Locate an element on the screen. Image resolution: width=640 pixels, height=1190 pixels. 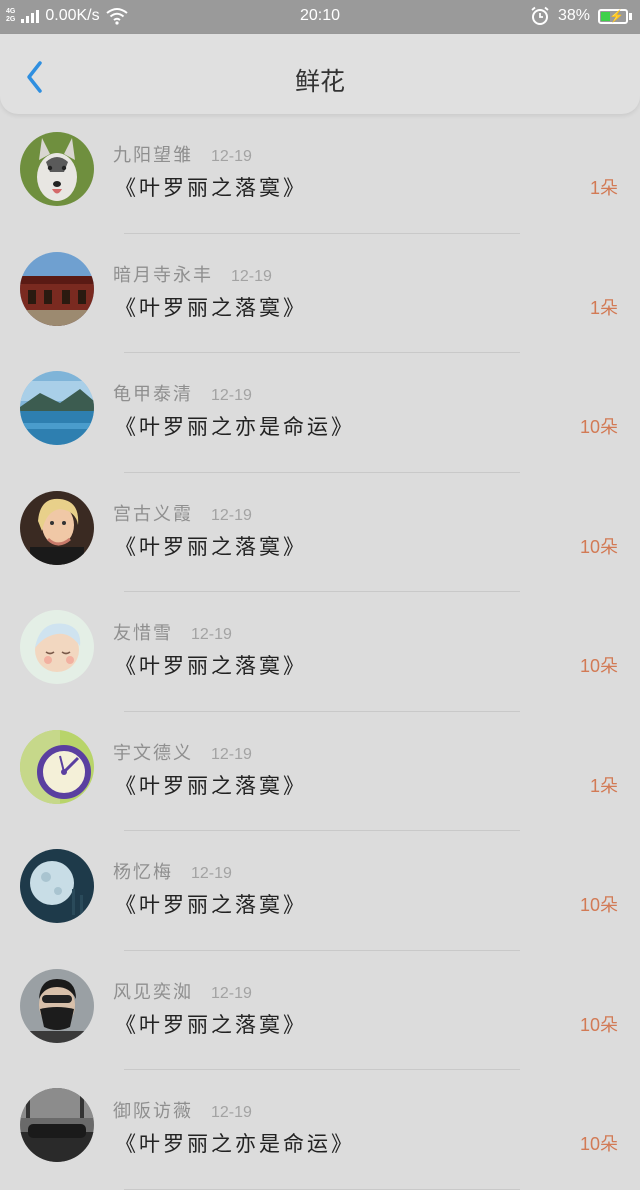
battery-tip is located at coordinates (630, 16).